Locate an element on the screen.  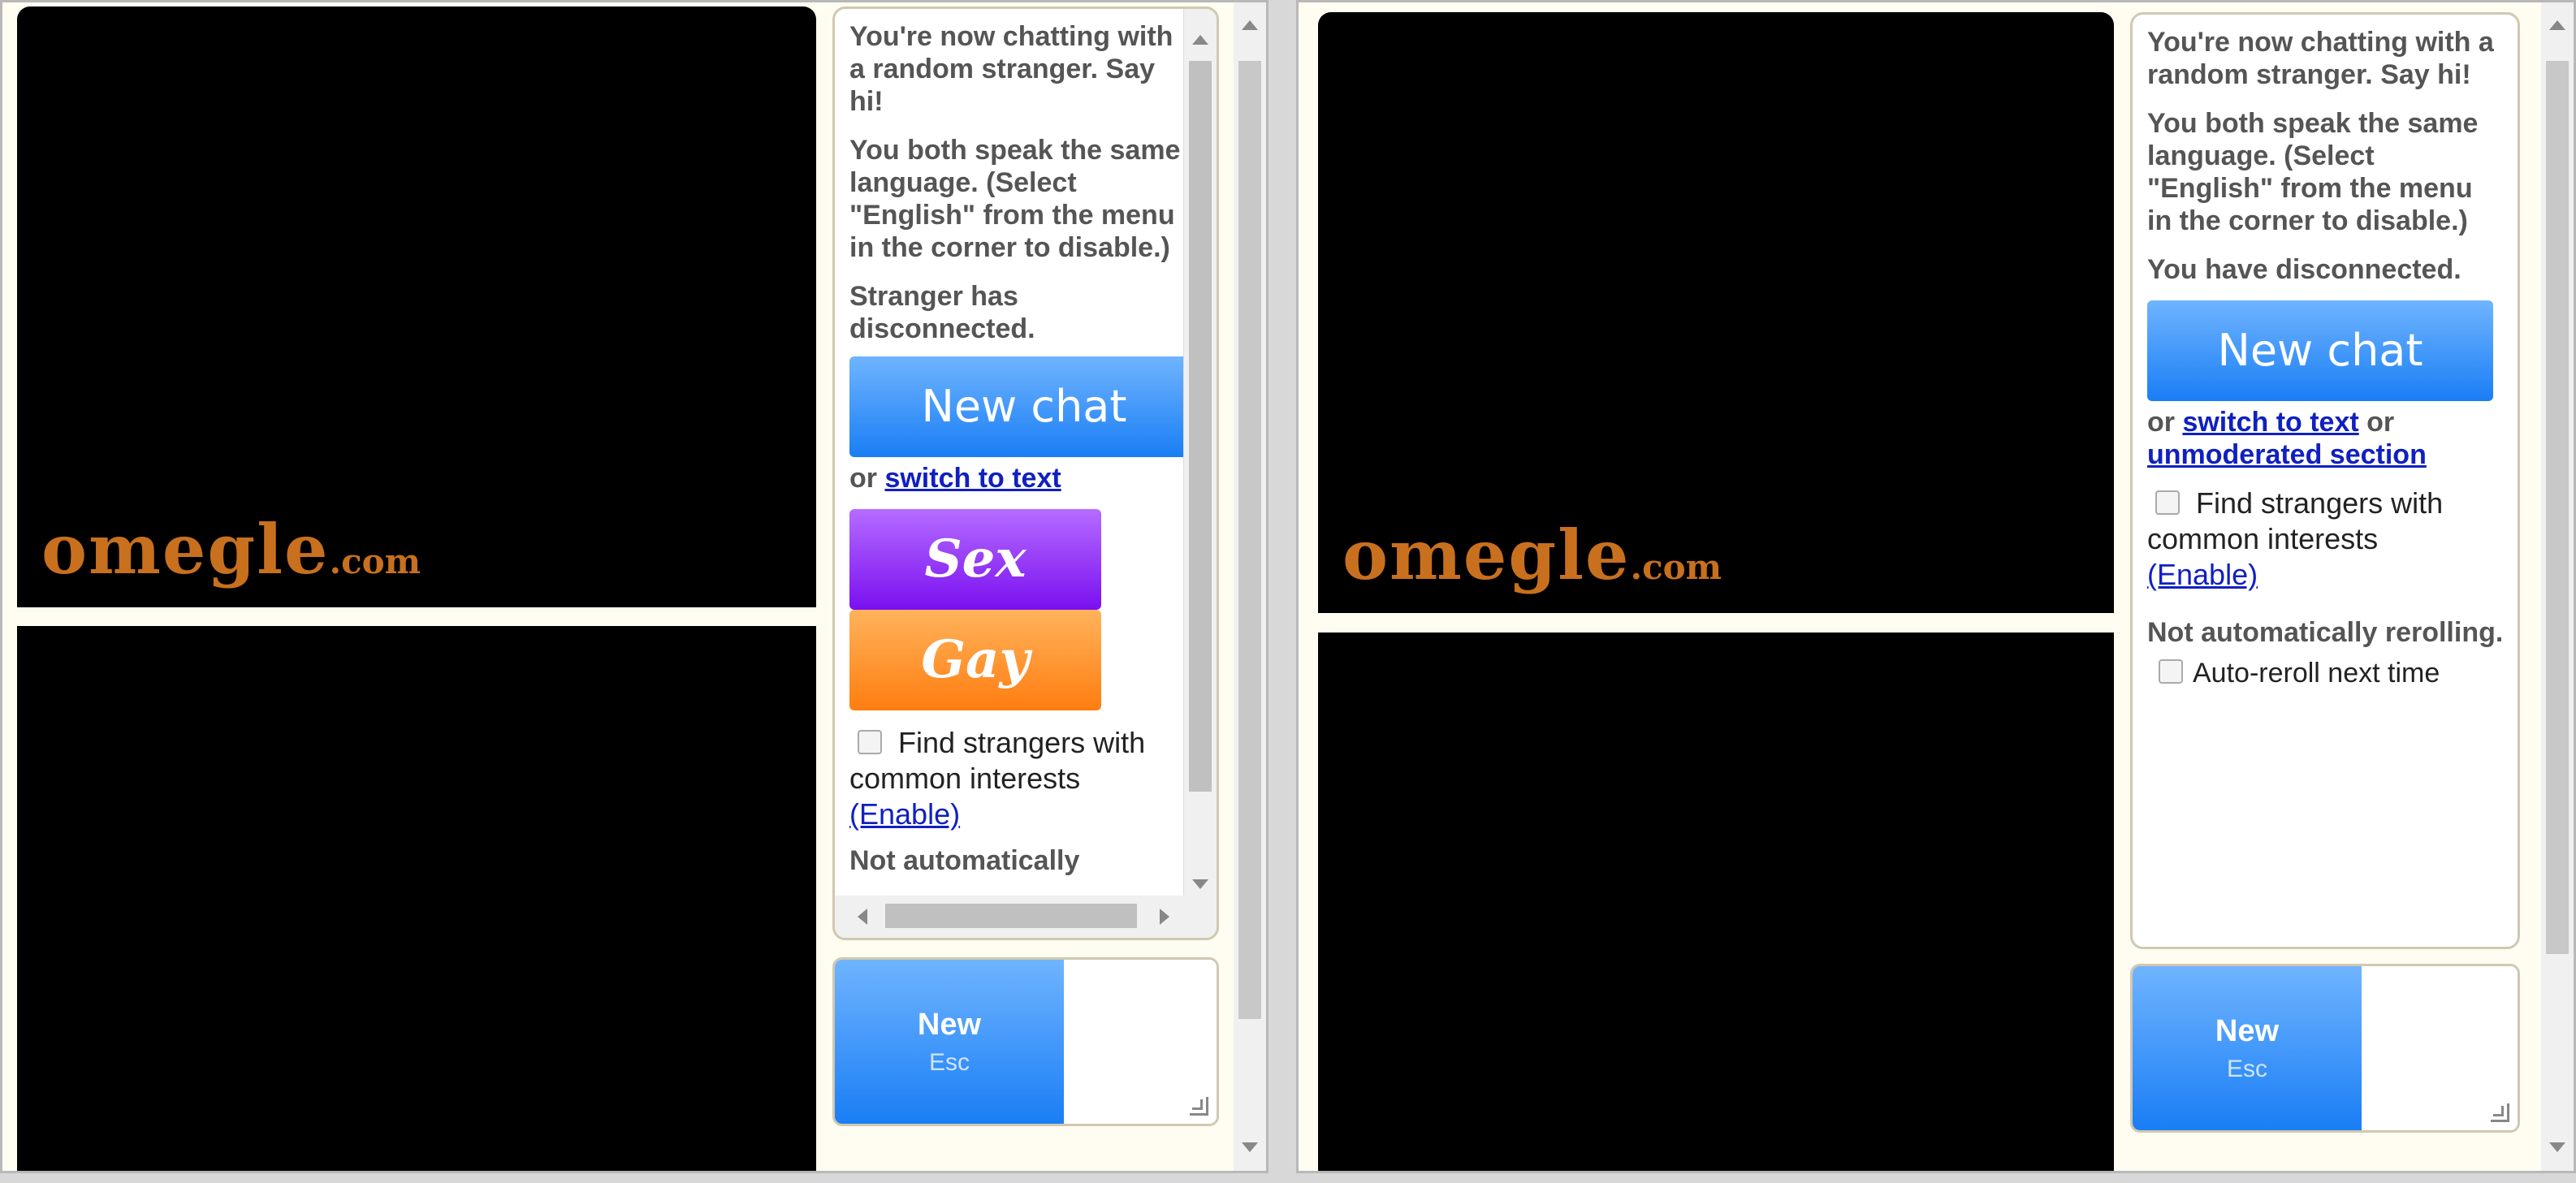
system-message: Stranger has disconnected. is located at coordinates (942, 312).